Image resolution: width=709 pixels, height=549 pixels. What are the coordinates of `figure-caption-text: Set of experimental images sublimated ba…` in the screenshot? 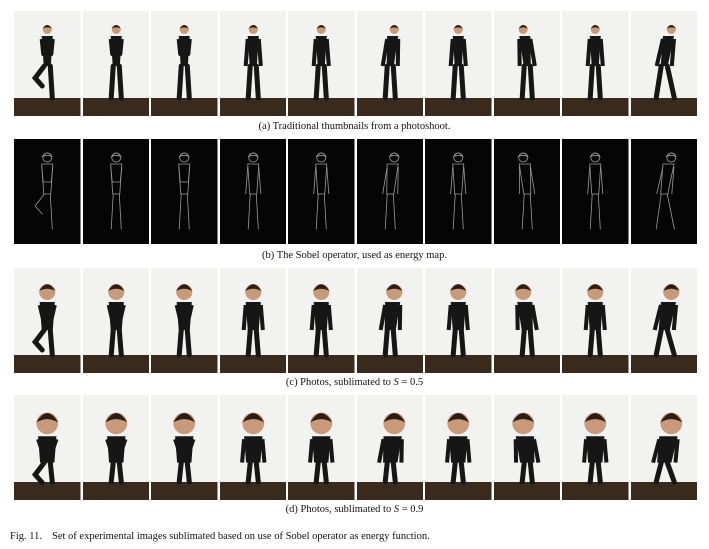 It's located at (241, 536).